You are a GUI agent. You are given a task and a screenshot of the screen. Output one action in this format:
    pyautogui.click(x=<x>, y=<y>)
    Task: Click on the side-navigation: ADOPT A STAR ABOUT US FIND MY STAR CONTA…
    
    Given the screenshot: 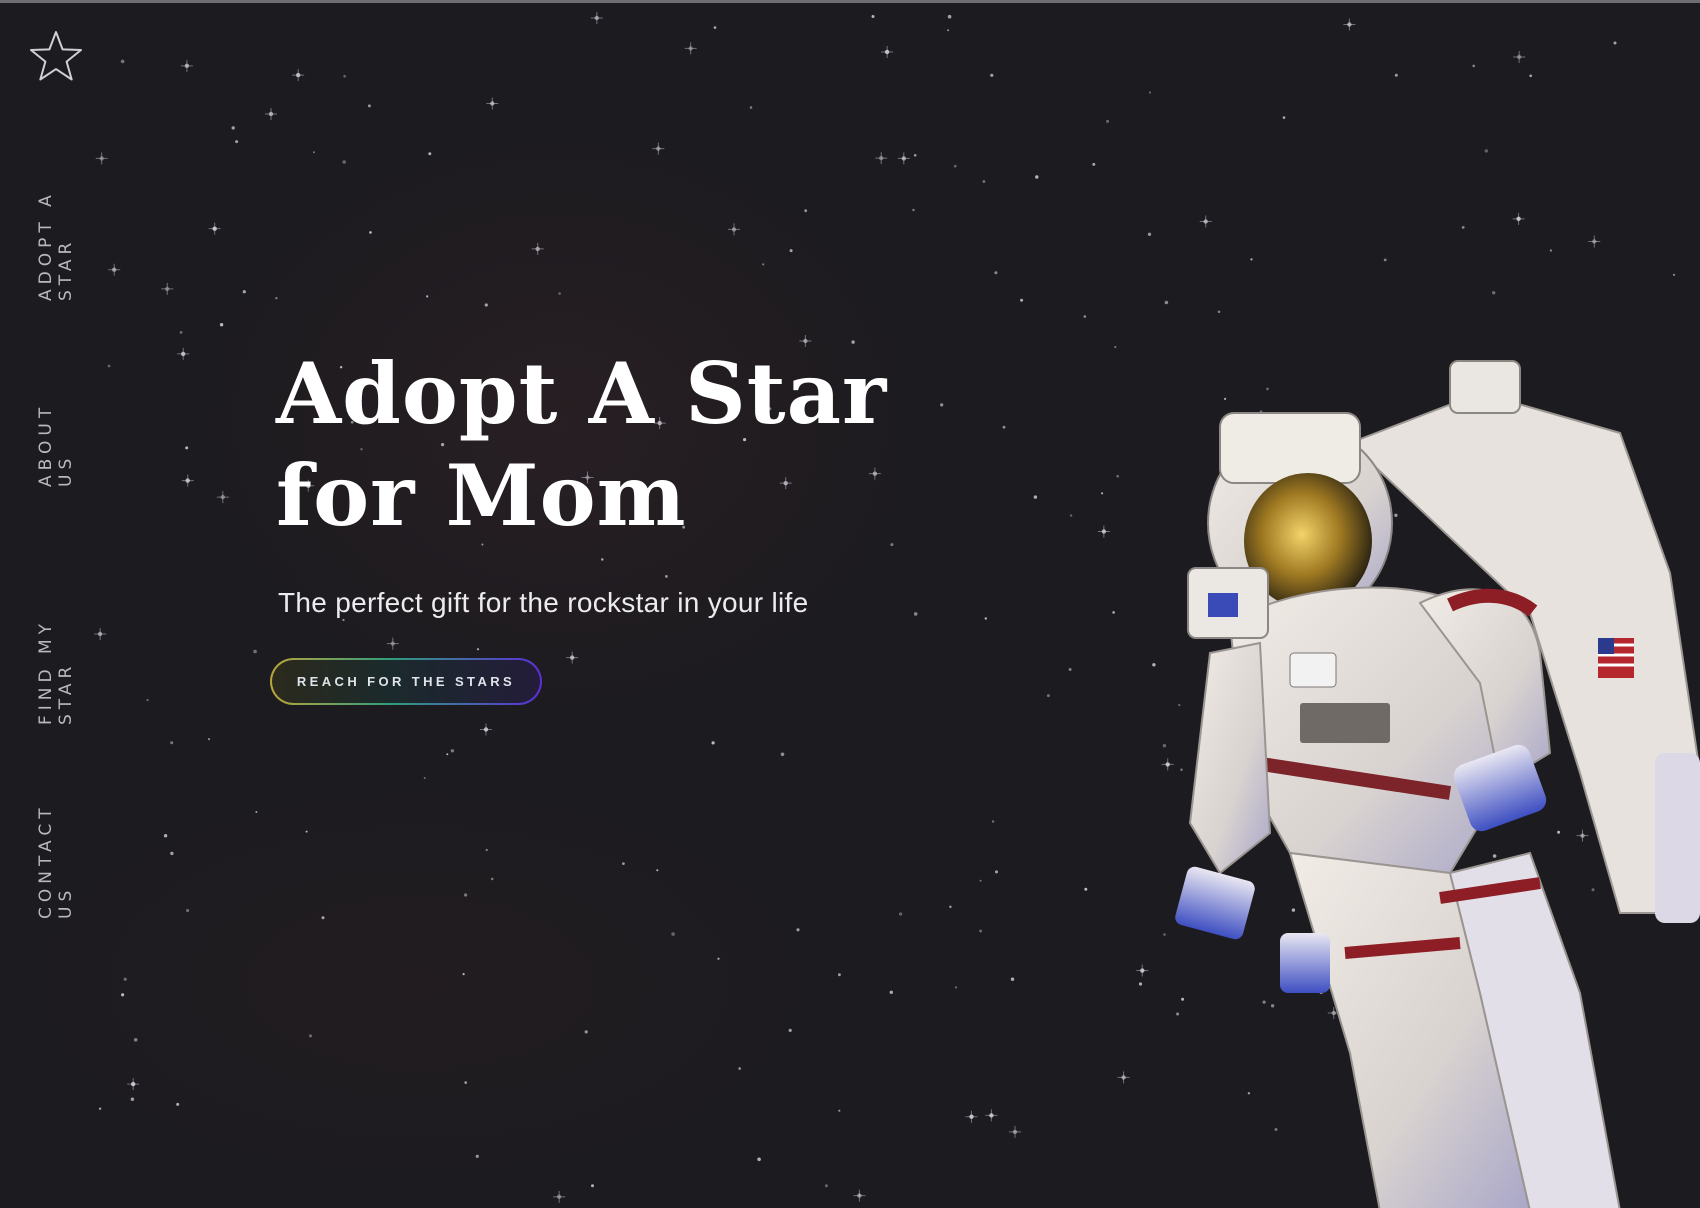 What is the action you would take?
    pyautogui.click(x=56, y=605)
    